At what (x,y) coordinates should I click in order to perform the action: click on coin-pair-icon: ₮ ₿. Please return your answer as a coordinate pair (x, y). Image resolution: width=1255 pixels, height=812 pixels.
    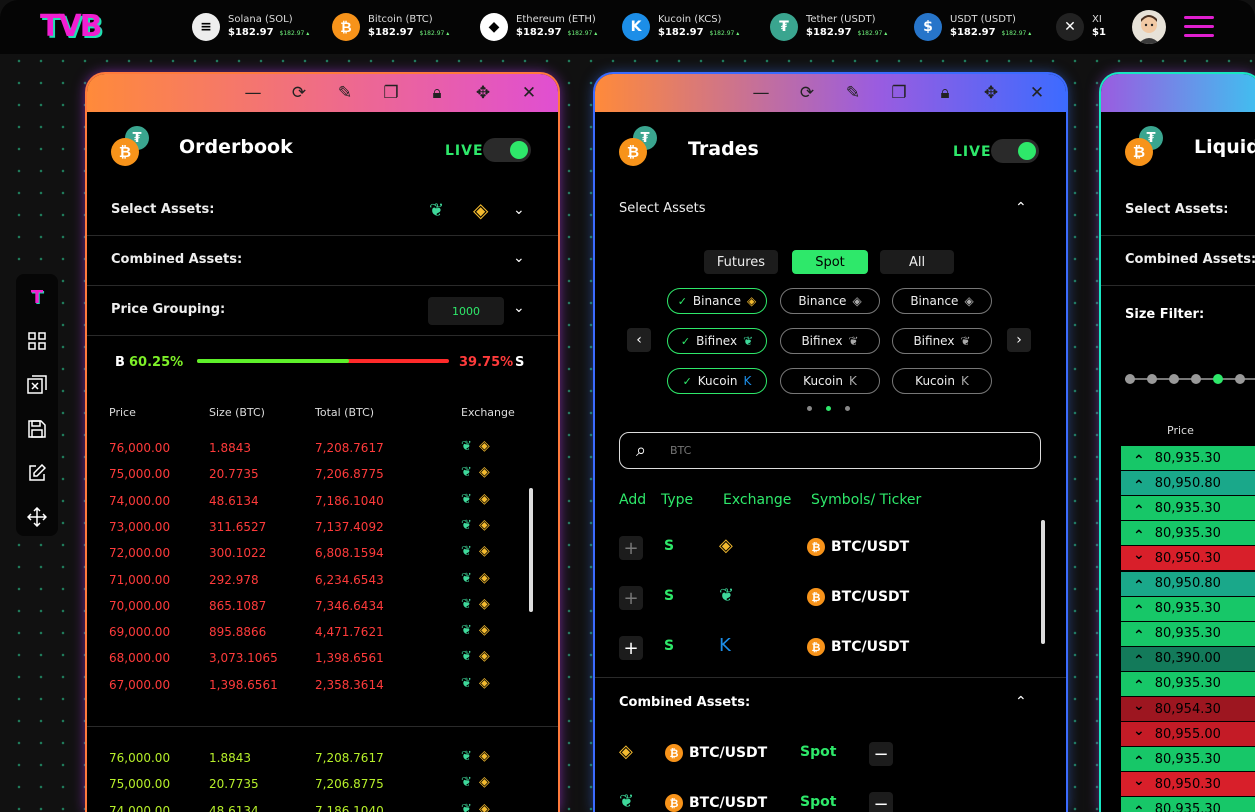
    Looking at the image, I should click on (1145, 146).